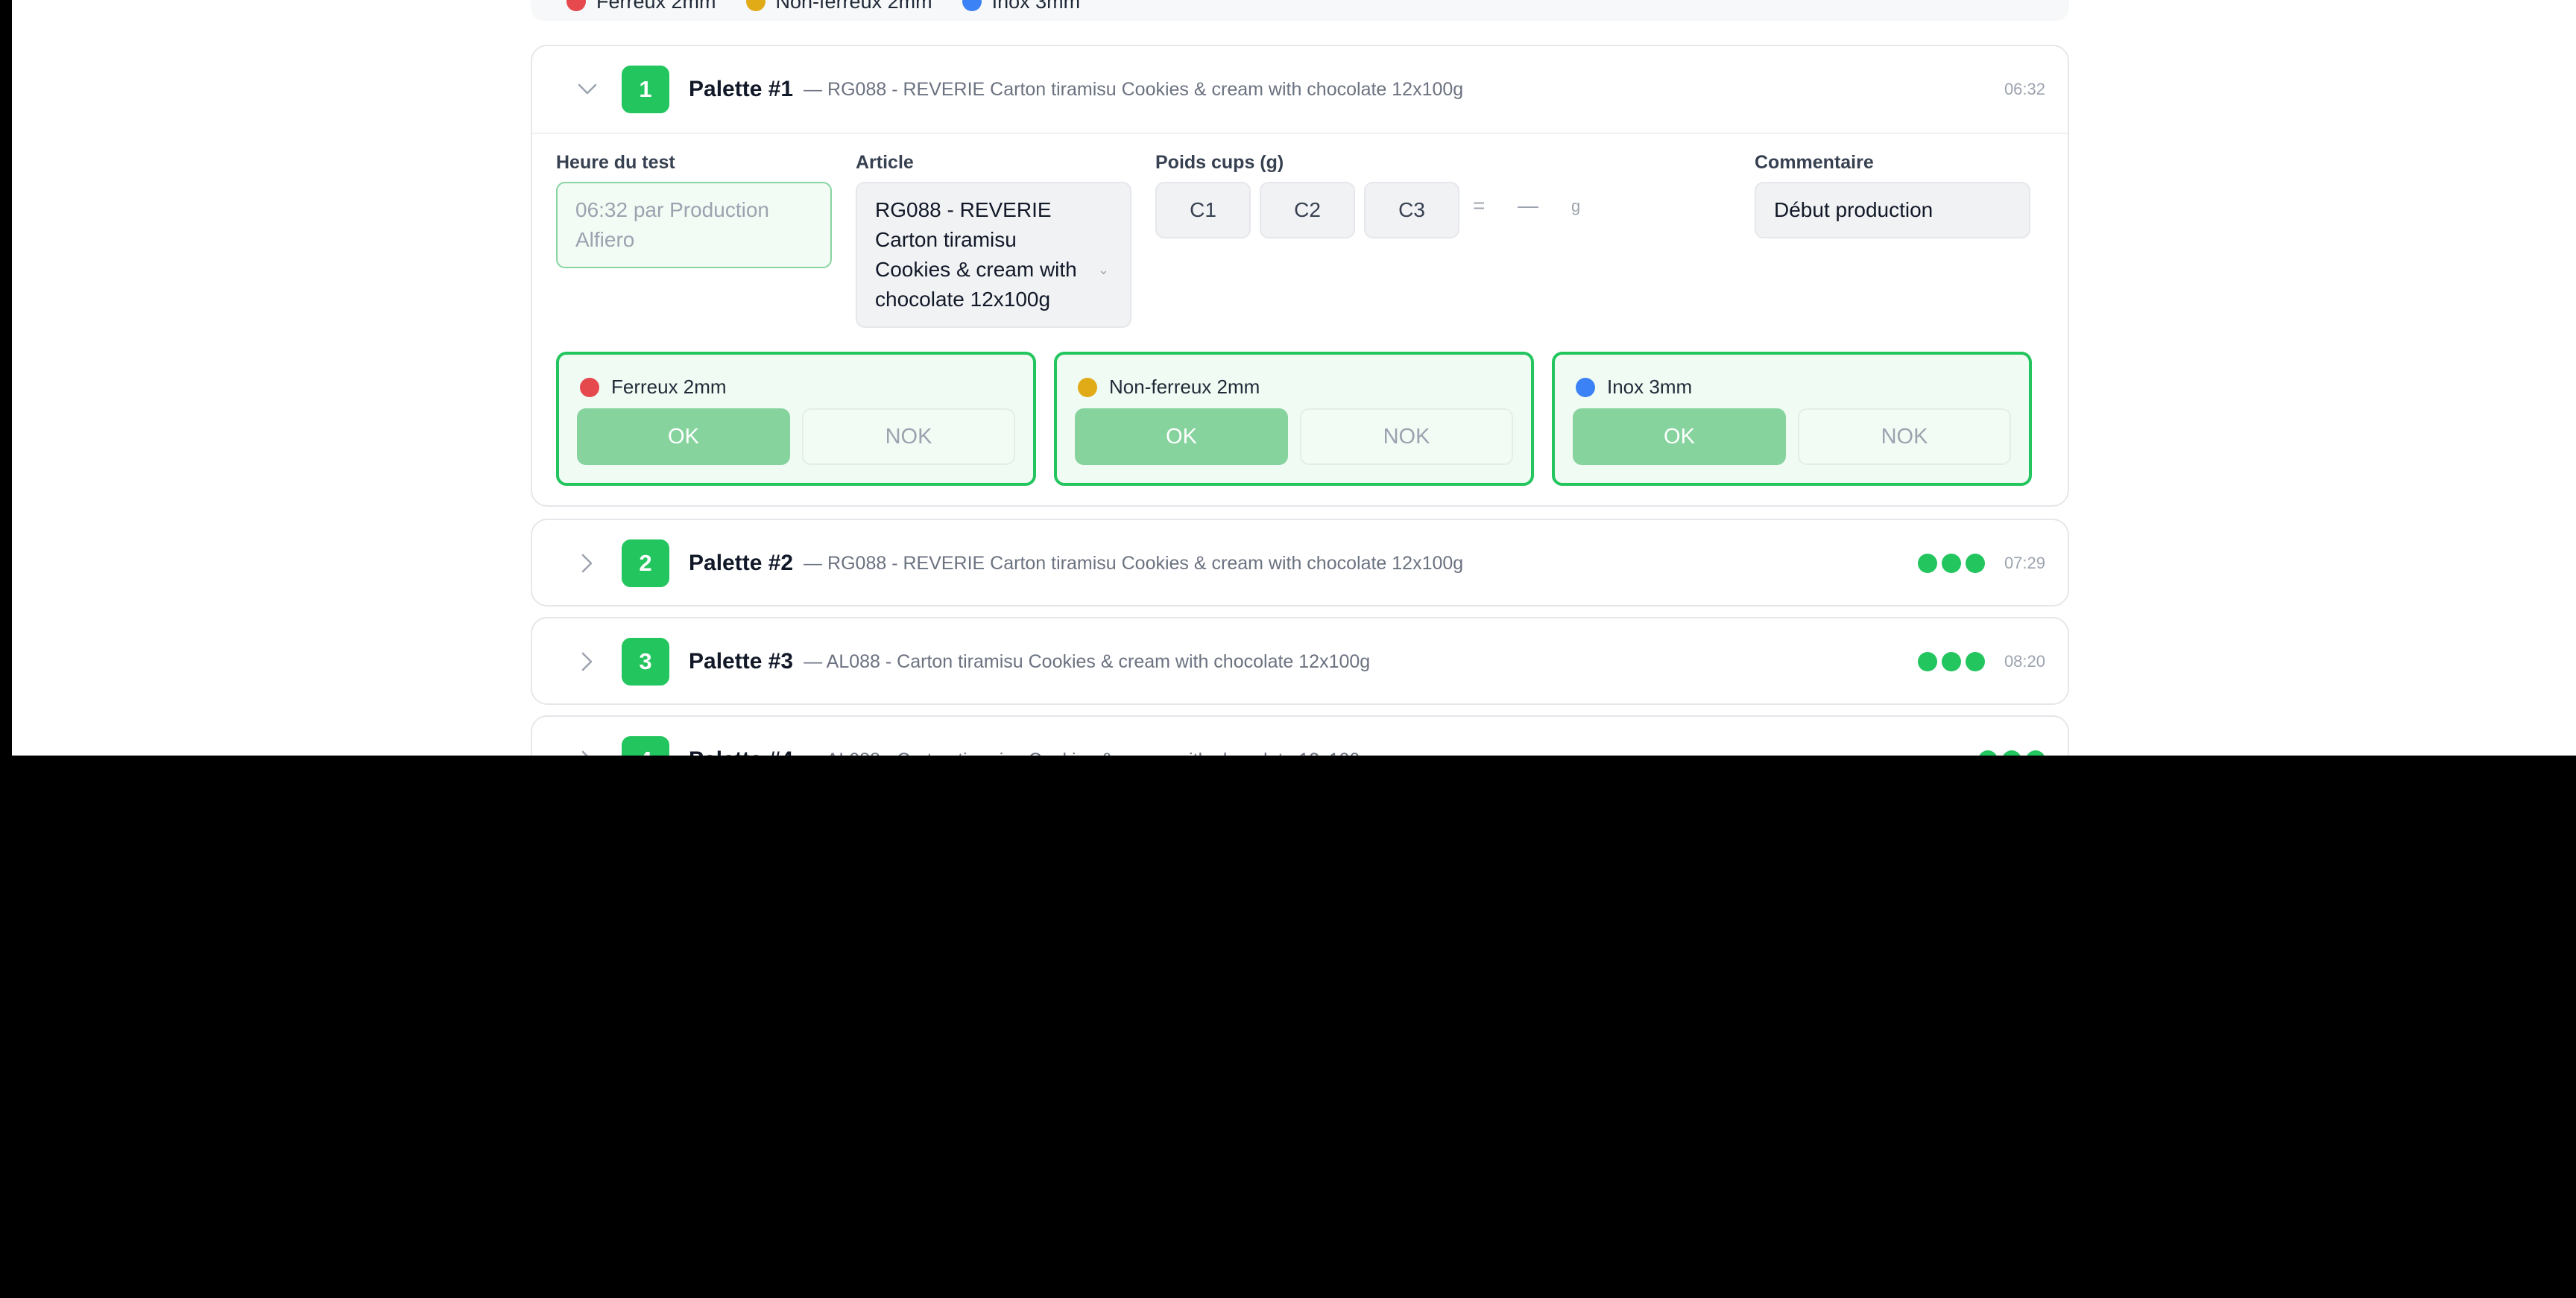 The image size is (2576, 1298). Describe the element at coordinates (741, 563) in the screenshot. I see `palette-title: Palette #2` at that location.